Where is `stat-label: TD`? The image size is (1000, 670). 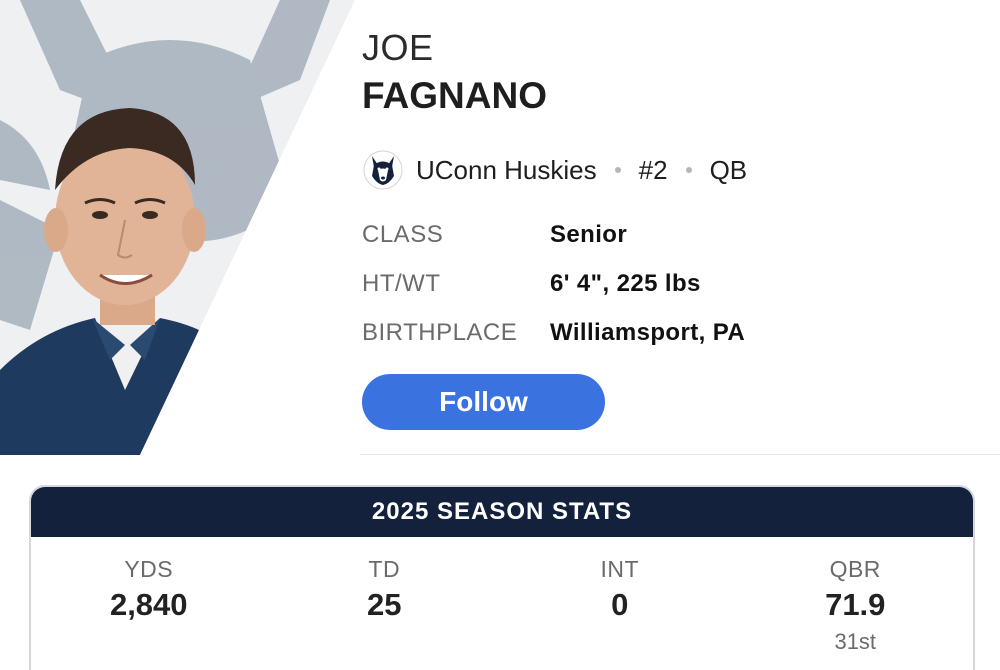 stat-label: TD is located at coordinates (384, 569).